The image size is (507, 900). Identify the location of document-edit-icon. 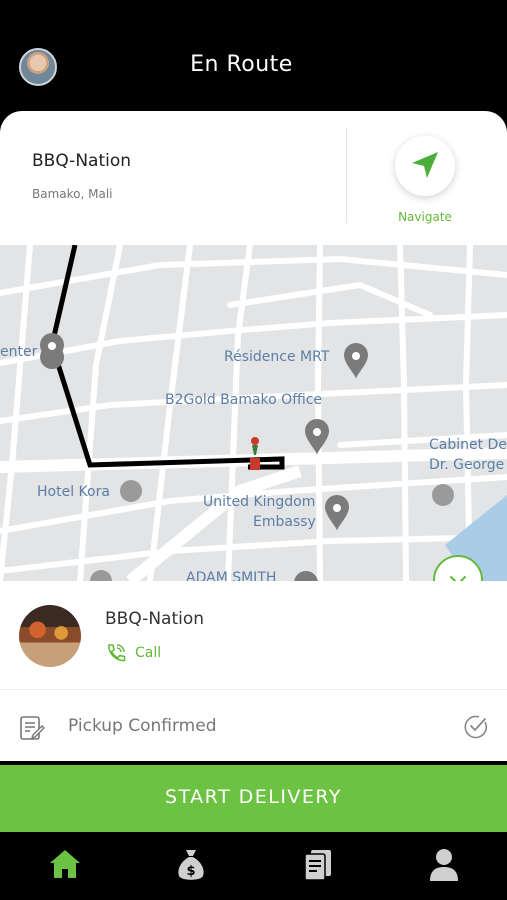
(32, 728).